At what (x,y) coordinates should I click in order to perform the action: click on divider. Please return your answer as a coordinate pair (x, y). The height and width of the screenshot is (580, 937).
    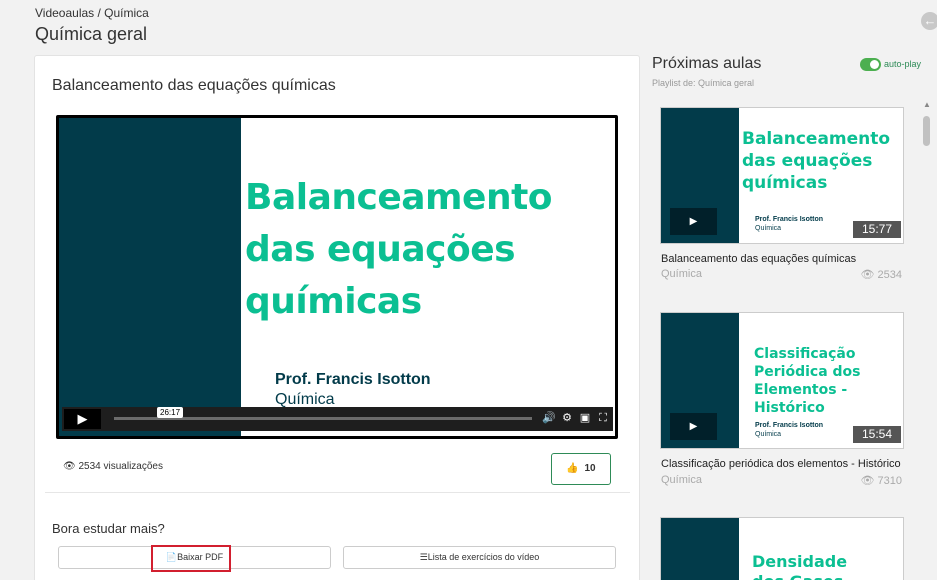
    Looking at the image, I should click on (337, 492).